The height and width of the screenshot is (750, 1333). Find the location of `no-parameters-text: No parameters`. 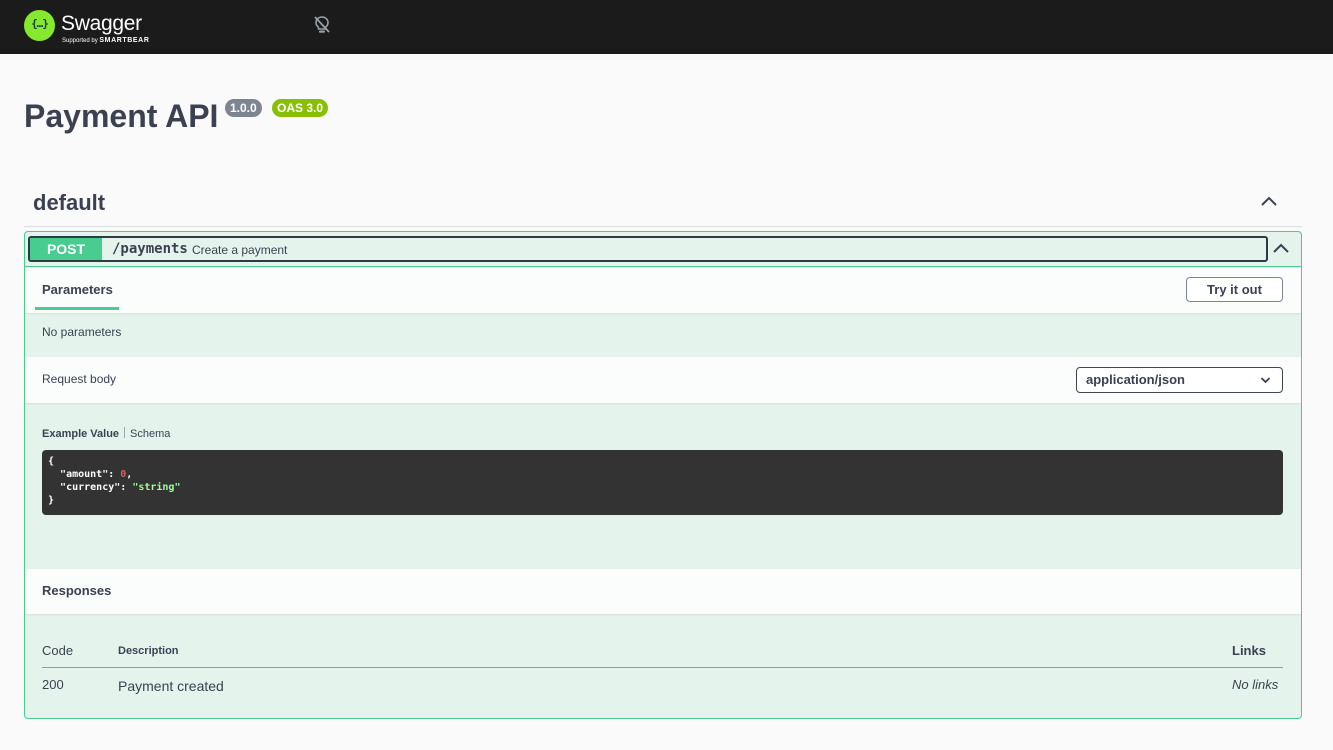

no-parameters-text: No parameters is located at coordinates (82, 332).